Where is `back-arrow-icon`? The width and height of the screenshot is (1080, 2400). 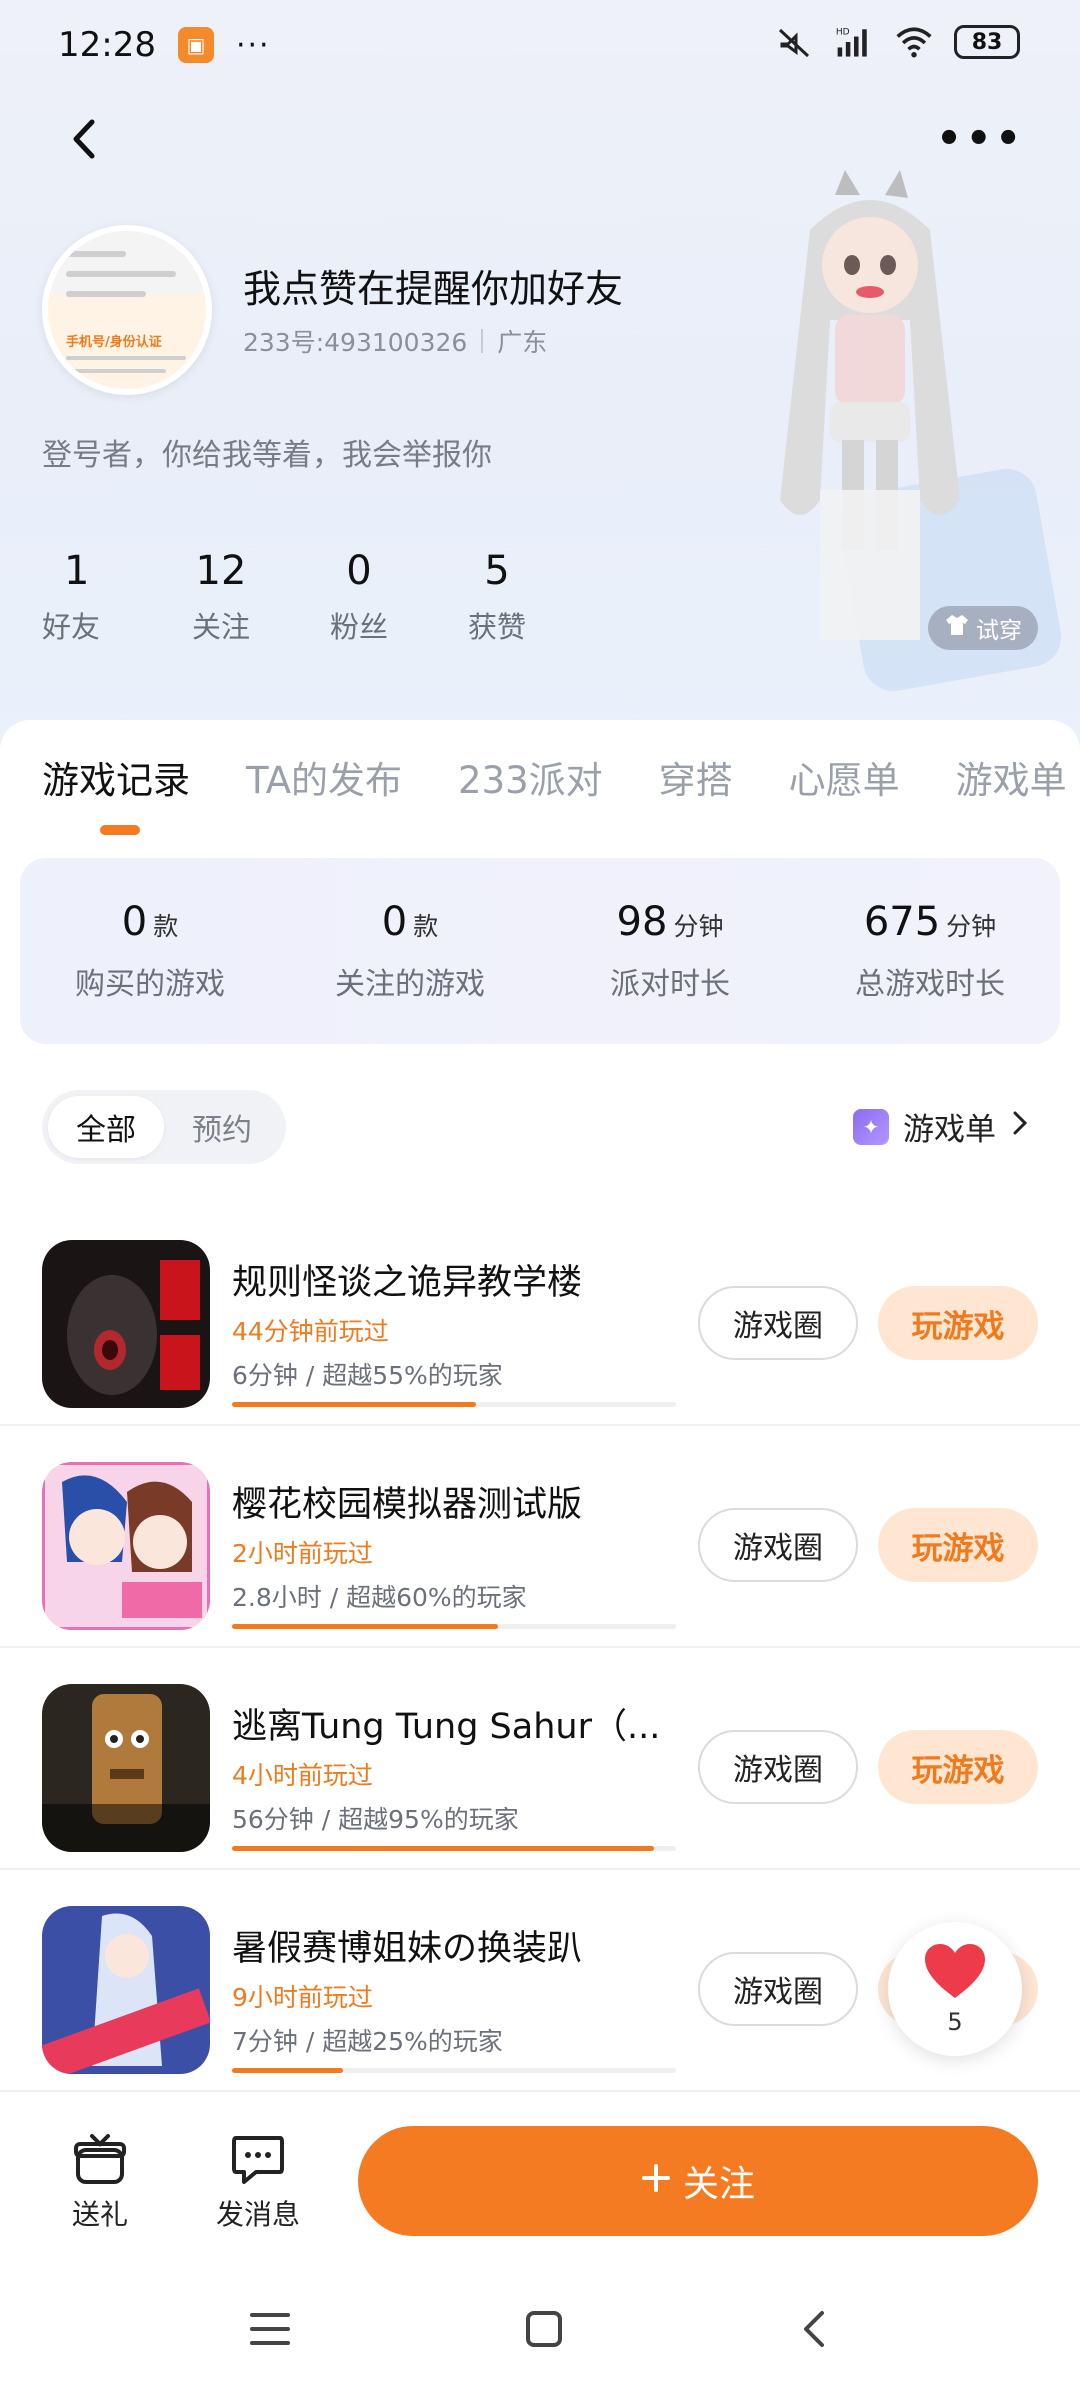 back-arrow-icon is located at coordinates (85, 139).